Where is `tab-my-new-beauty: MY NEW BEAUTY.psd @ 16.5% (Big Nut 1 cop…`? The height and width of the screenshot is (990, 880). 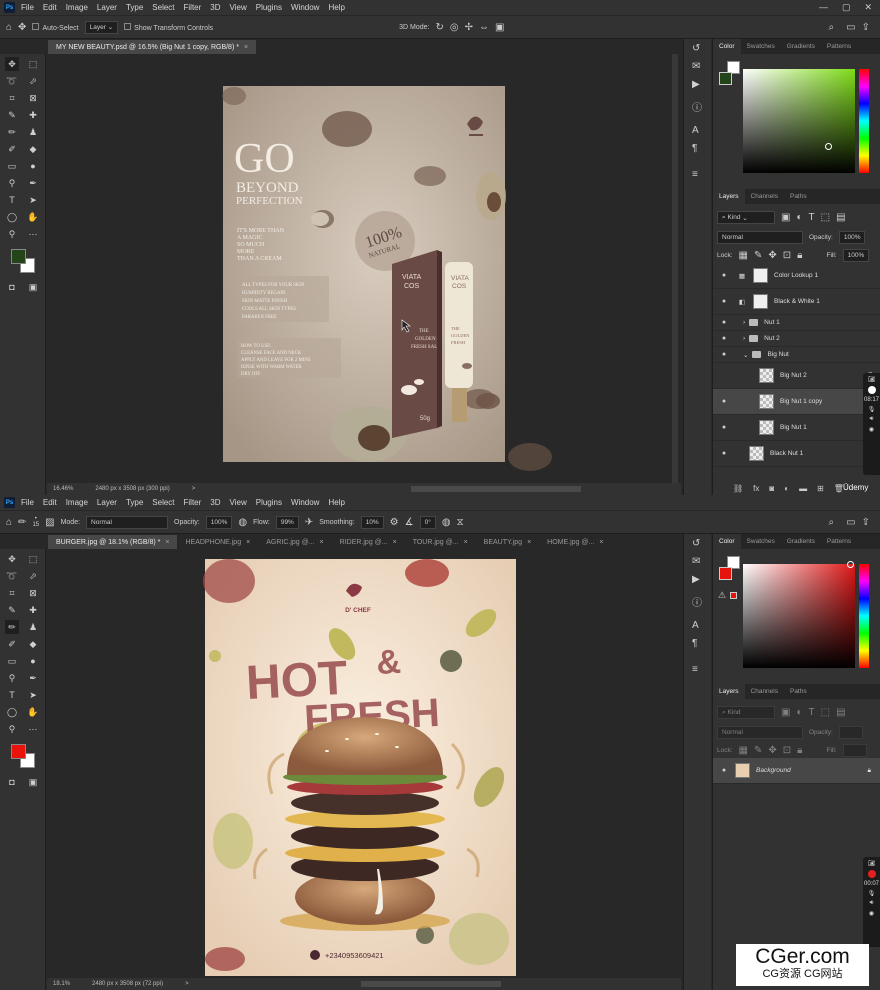
tab-my-new-beauty: MY NEW BEAUTY.psd @ 16.5% (Big Nut 1 cop… is located at coordinates (152, 47).